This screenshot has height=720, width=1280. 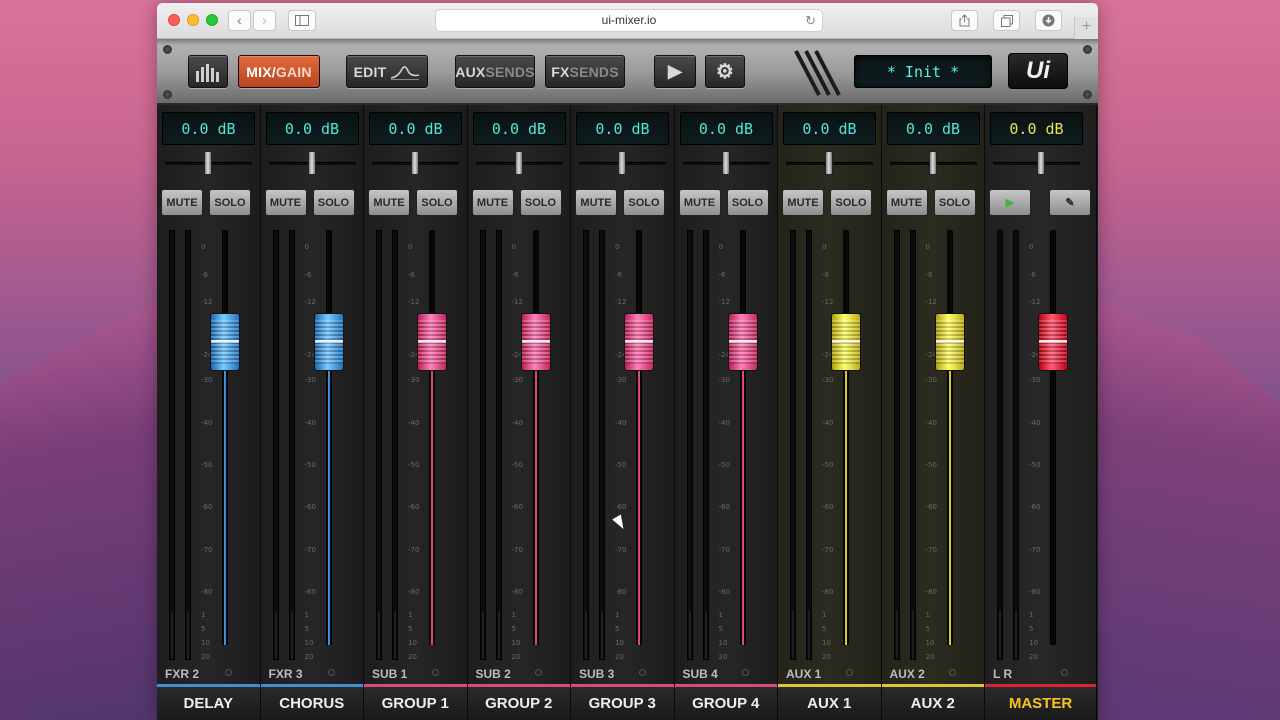 I want to click on channel-name: AUX 1, so click(x=829, y=703).